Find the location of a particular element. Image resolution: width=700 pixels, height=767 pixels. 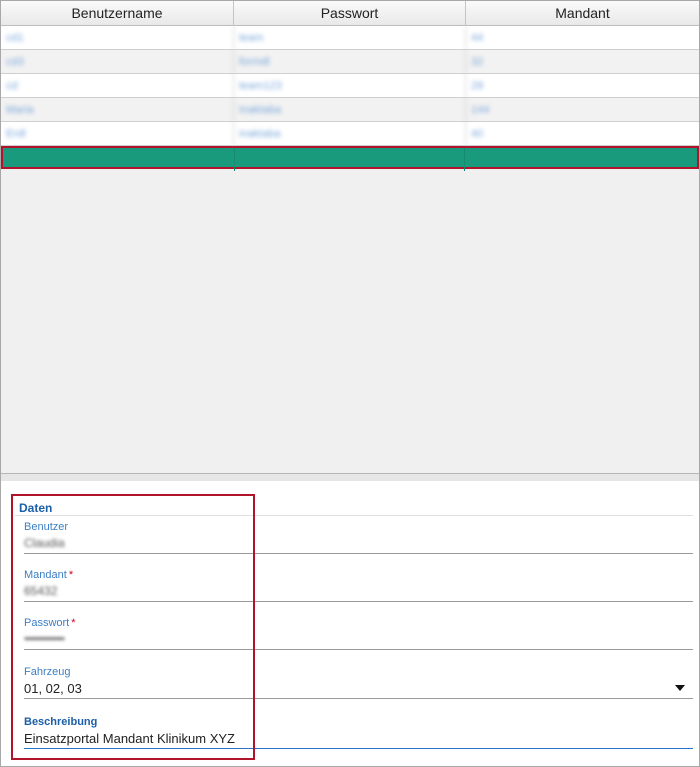

cell-mandant is located at coordinates (581, 159).